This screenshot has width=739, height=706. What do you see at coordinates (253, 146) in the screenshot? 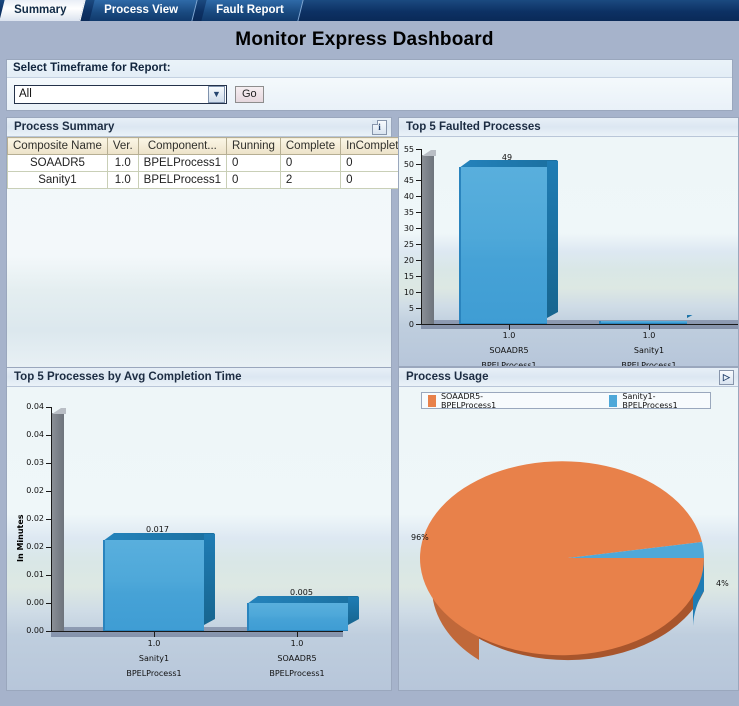
I see `col-running: Running` at bounding box center [253, 146].